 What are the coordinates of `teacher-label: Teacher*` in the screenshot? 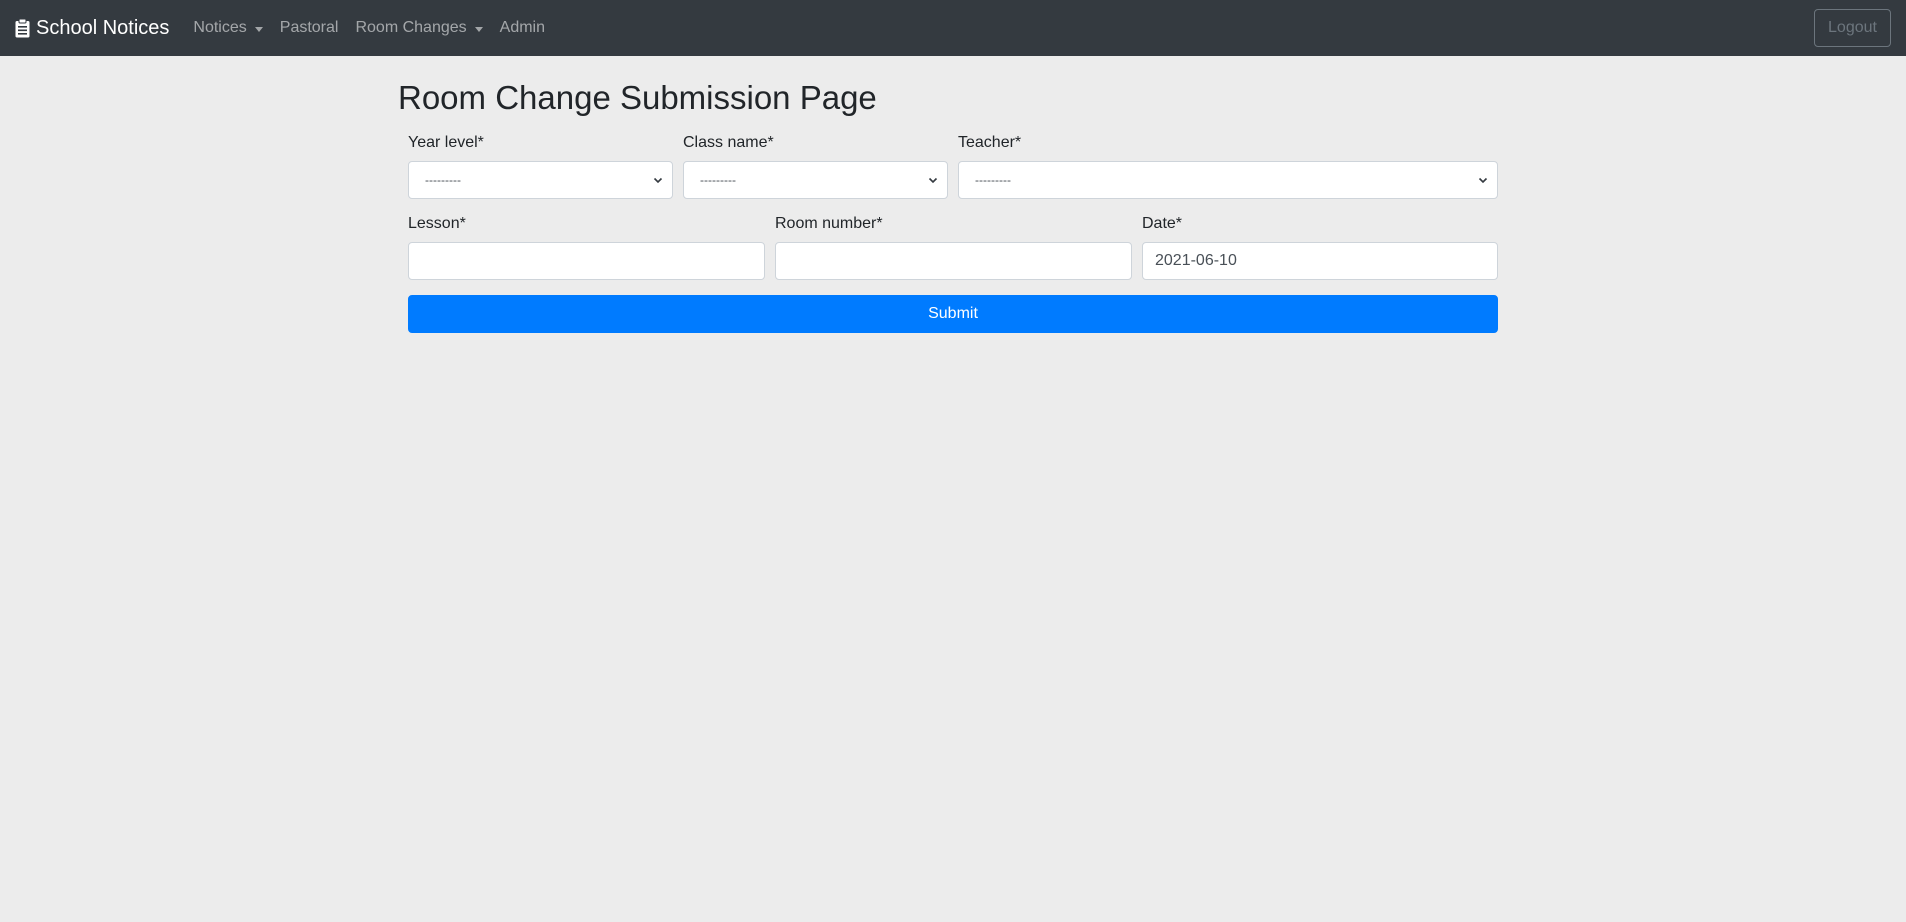 It's located at (990, 142).